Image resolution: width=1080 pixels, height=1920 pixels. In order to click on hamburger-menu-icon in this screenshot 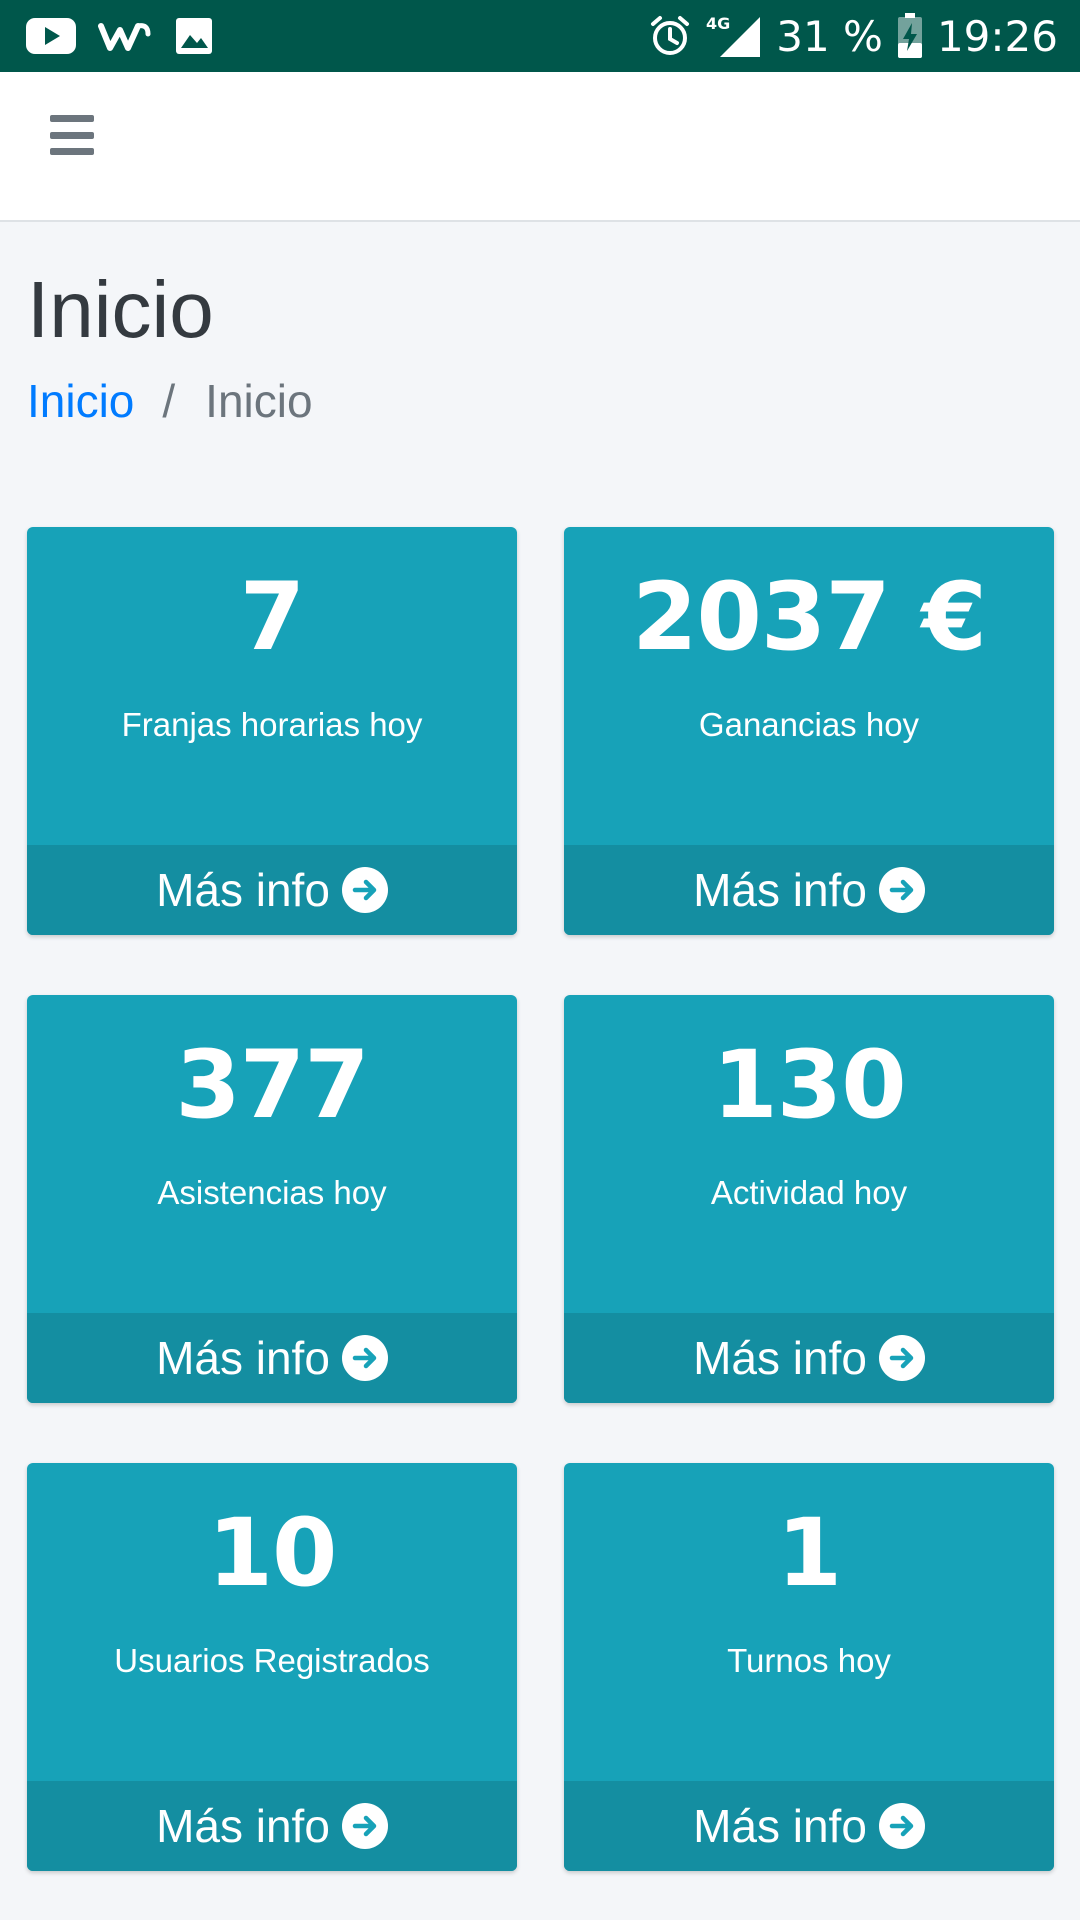, I will do `click(72, 135)`.